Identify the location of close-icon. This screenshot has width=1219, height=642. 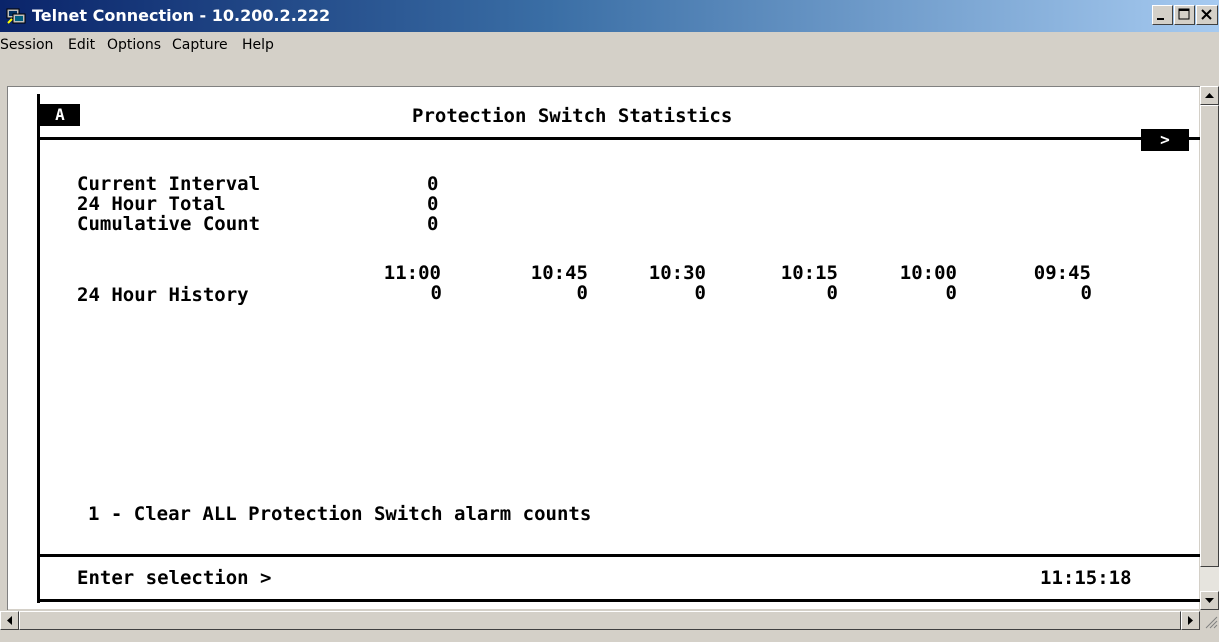
(1206, 14).